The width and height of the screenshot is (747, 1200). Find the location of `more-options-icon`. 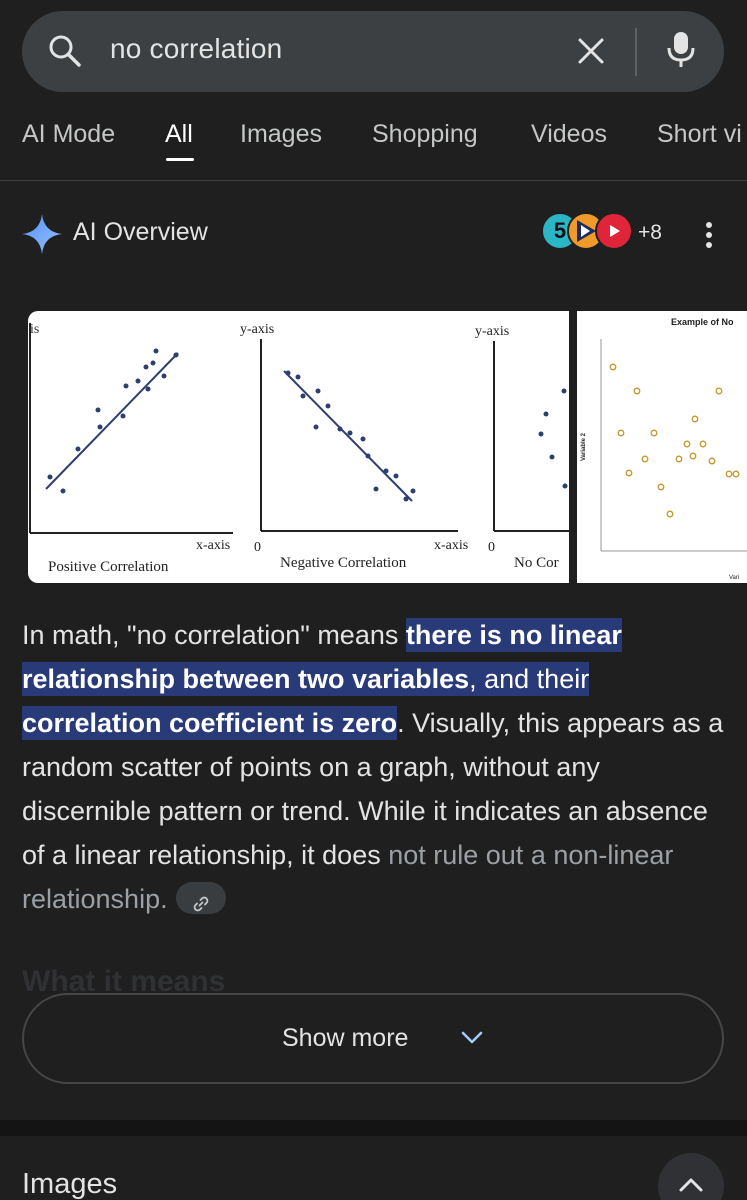

more-options-icon is located at coordinates (709, 235).